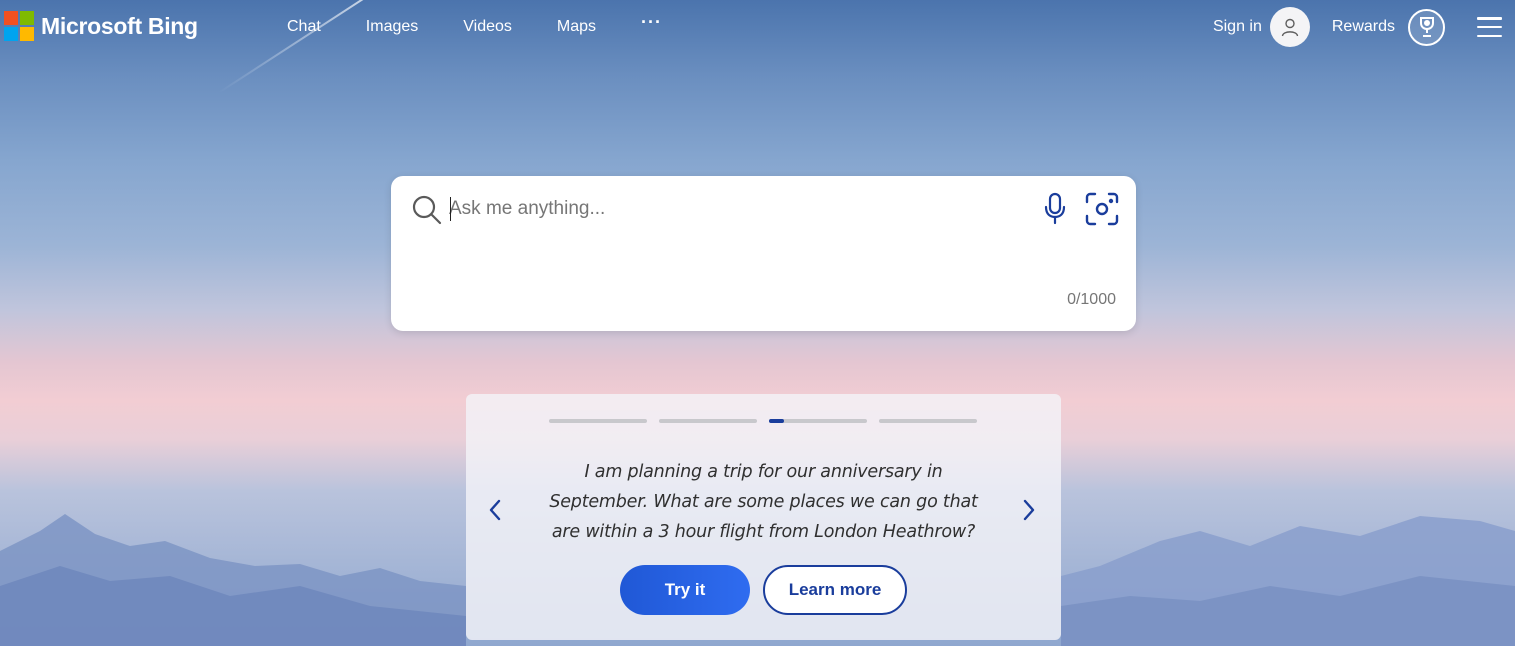 The height and width of the screenshot is (646, 1515). What do you see at coordinates (1102, 211) in the screenshot?
I see `visual-search-icon` at bounding box center [1102, 211].